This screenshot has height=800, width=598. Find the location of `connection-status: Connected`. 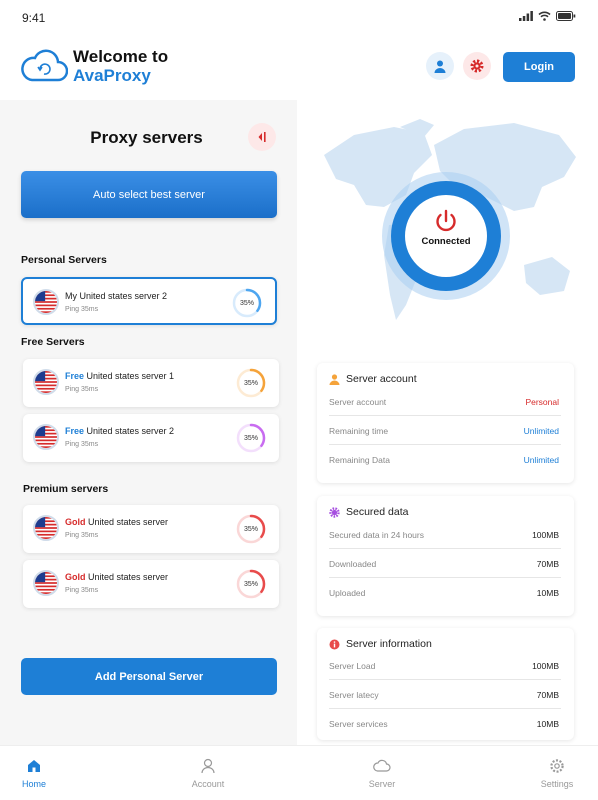

connection-status: Connected is located at coordinates (446, 241).